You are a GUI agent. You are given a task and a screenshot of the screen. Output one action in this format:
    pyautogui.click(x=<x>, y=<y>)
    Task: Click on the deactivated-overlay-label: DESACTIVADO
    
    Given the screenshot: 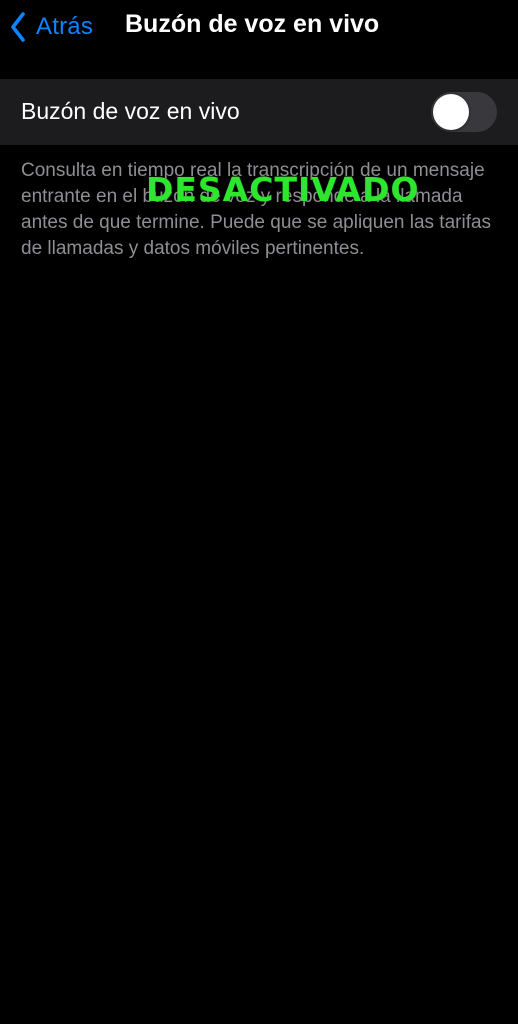 What is the action you would take?
    pyautogui.click(x=283, y=189)
    